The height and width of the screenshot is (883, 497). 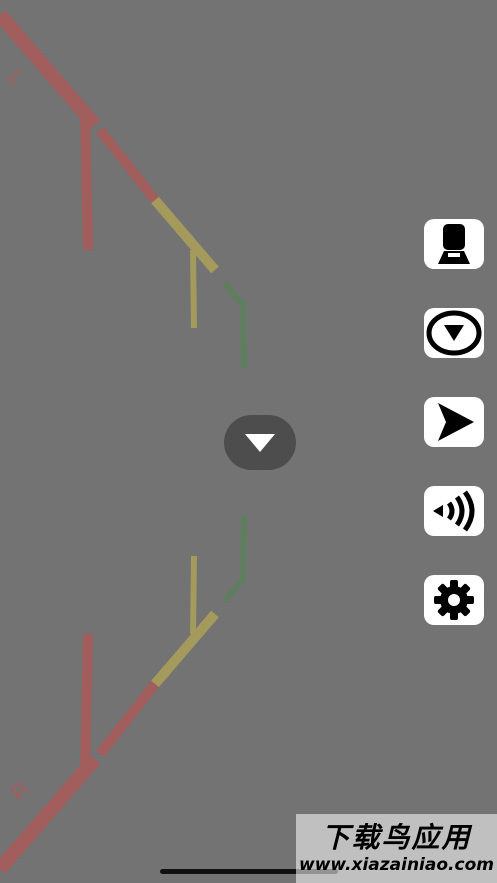 I want to click on guide-line-green-top-vertical, so click(x=243, y=334).